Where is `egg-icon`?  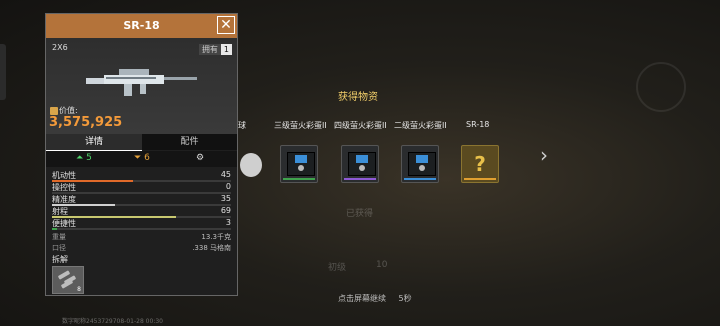
egg-icon is located at coordinates (251, 165).